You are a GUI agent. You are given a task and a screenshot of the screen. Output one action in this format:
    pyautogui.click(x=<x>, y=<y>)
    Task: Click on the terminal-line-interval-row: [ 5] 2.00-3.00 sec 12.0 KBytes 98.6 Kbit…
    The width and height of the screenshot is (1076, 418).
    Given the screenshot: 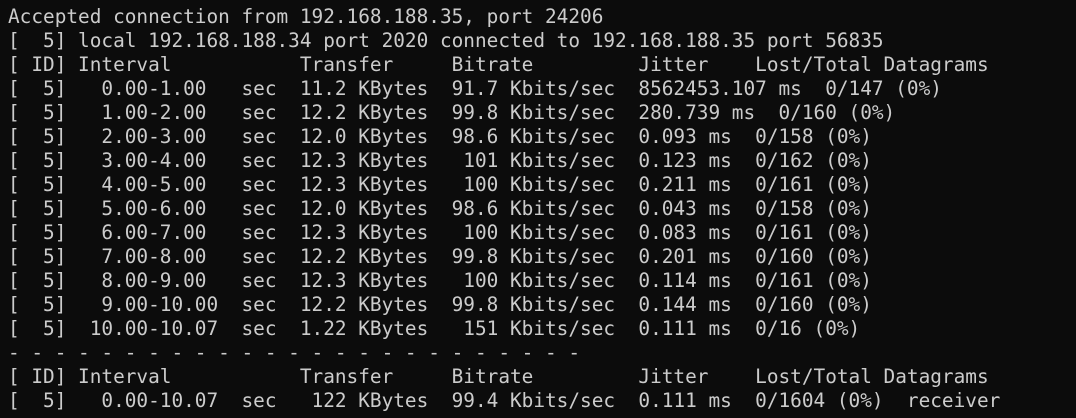 What is the action you would take?
    pyautogui.click(x=440, y=136)
    